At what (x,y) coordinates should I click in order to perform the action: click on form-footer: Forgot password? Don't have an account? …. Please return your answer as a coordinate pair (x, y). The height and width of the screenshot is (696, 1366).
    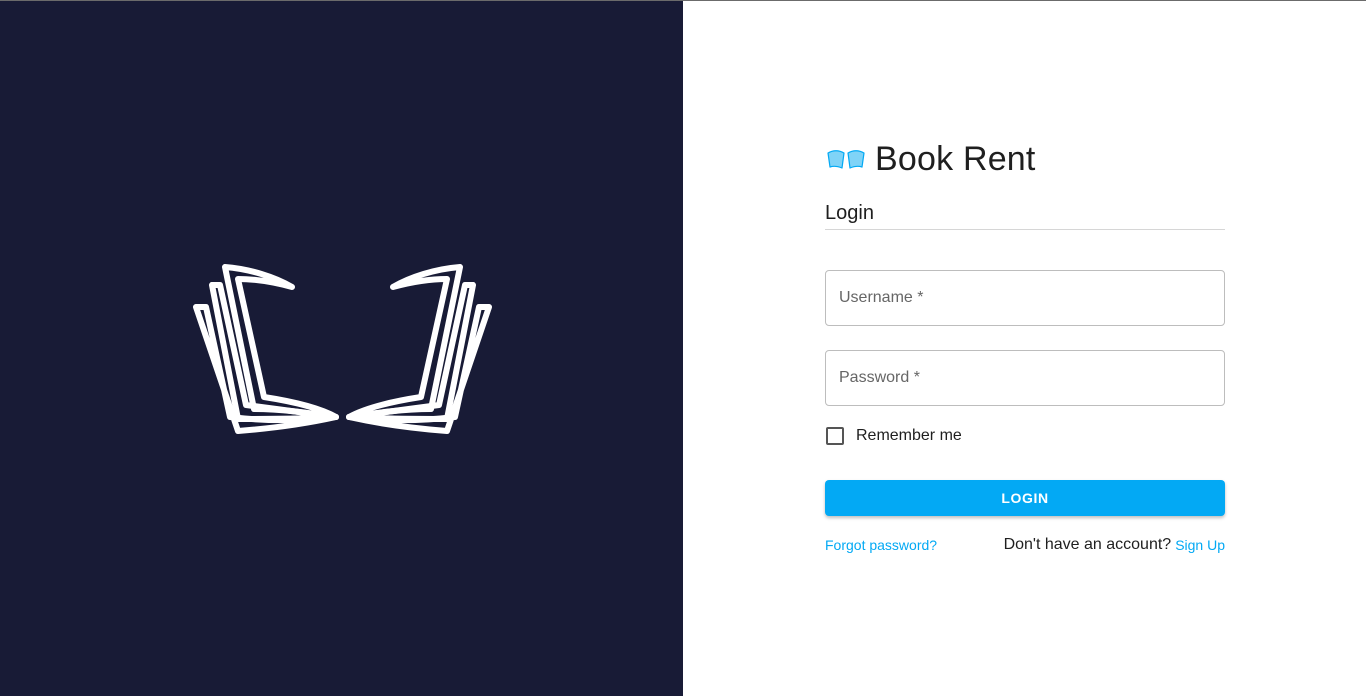
    Looking at the image, I should click on (1025, 545).